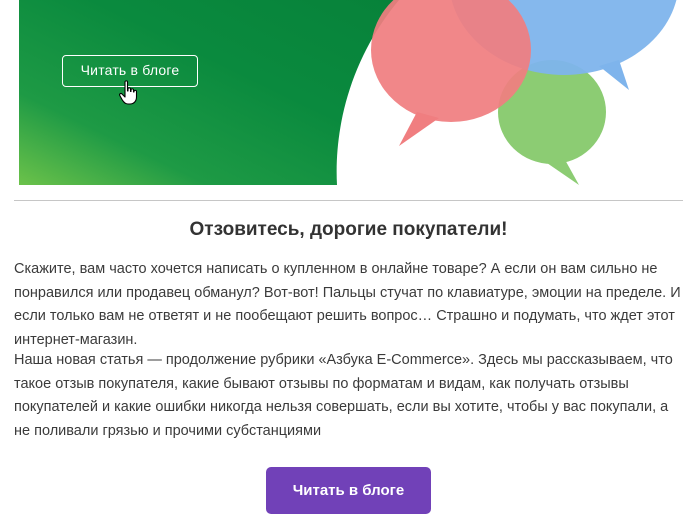  What do you see at coordinates (348, 200) in the screenshot?
I see `divider` at bounding box center [348, 200].